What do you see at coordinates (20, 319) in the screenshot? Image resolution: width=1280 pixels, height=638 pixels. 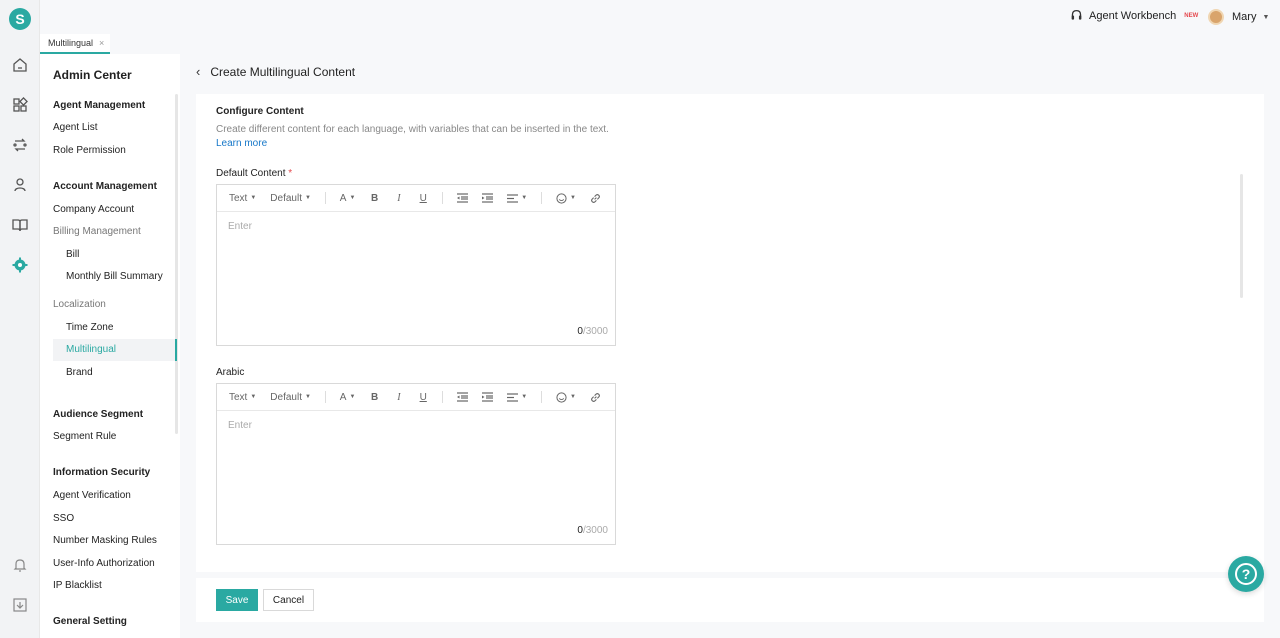 I see `left-rail: S` at bounding box center [20, 319].